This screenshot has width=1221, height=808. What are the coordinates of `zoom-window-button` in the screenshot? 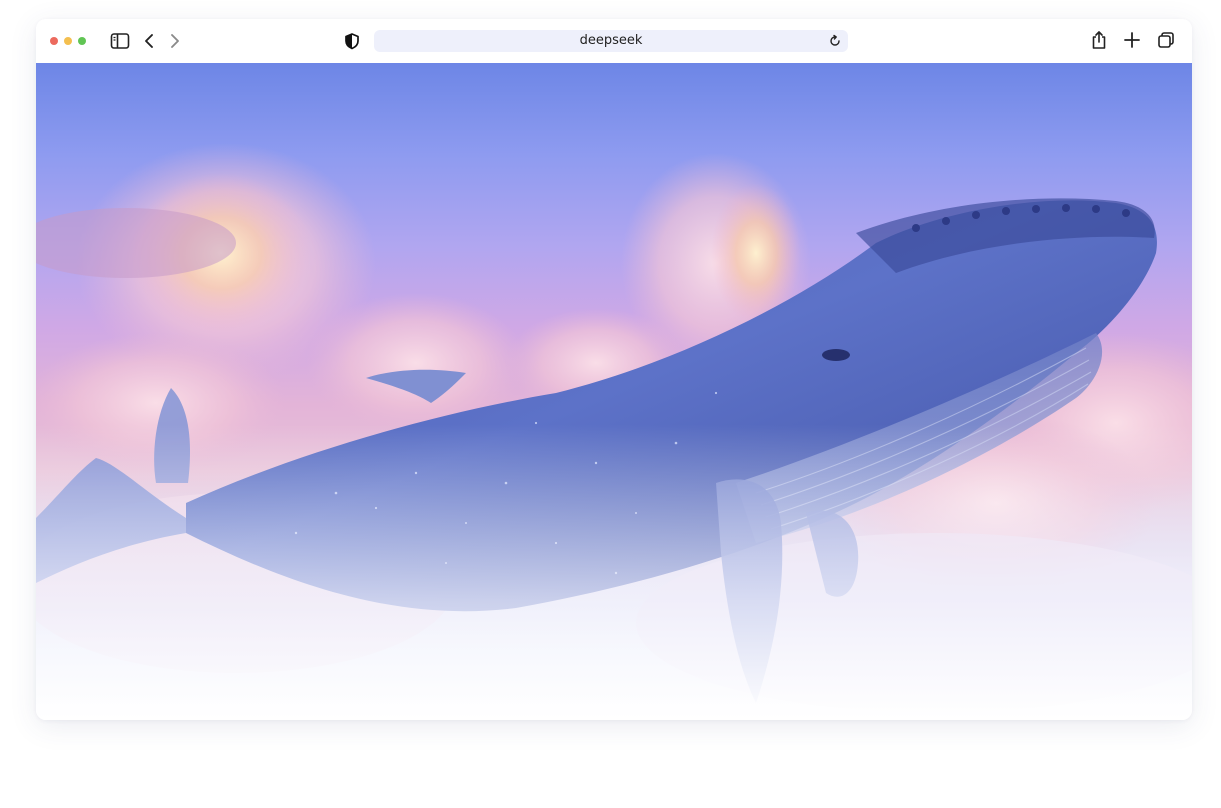 It's located at (82, 41).